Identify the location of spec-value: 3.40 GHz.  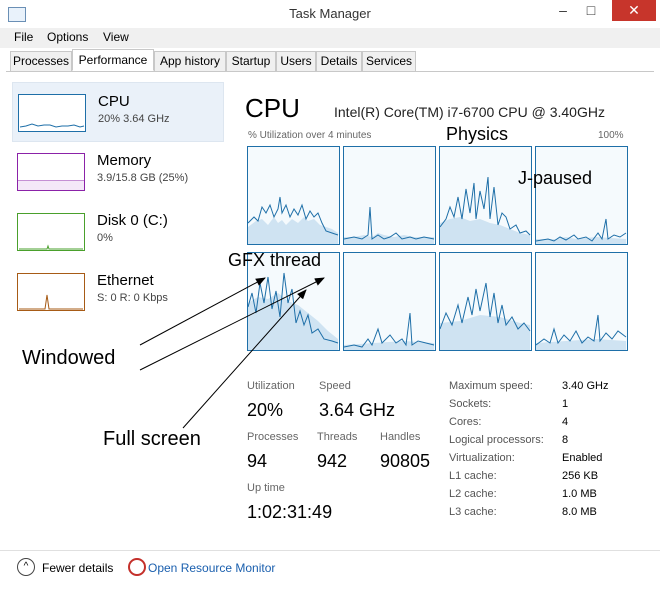
(585, 386).